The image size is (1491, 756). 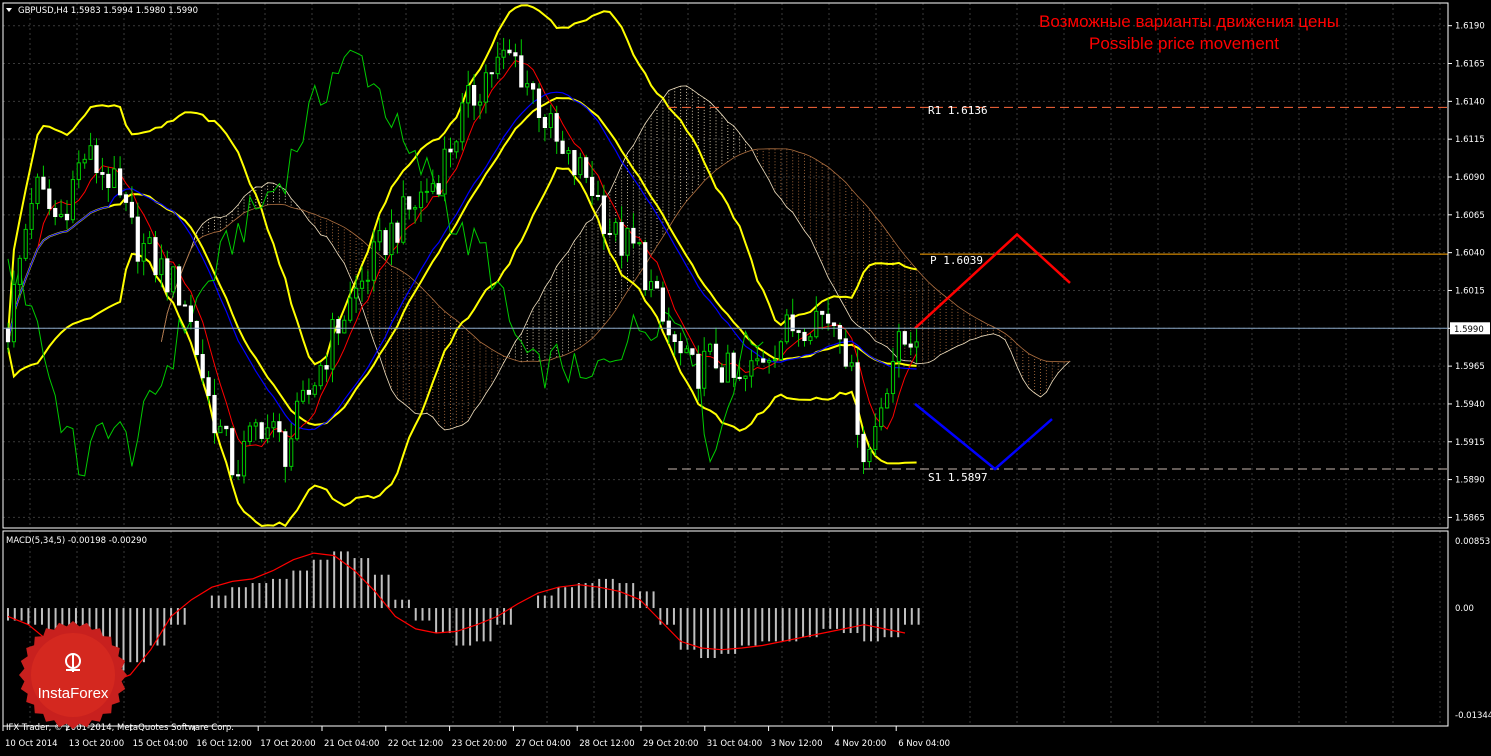 I want to click on price-tick-label: 1.6165, so click(x=1470, y=65).